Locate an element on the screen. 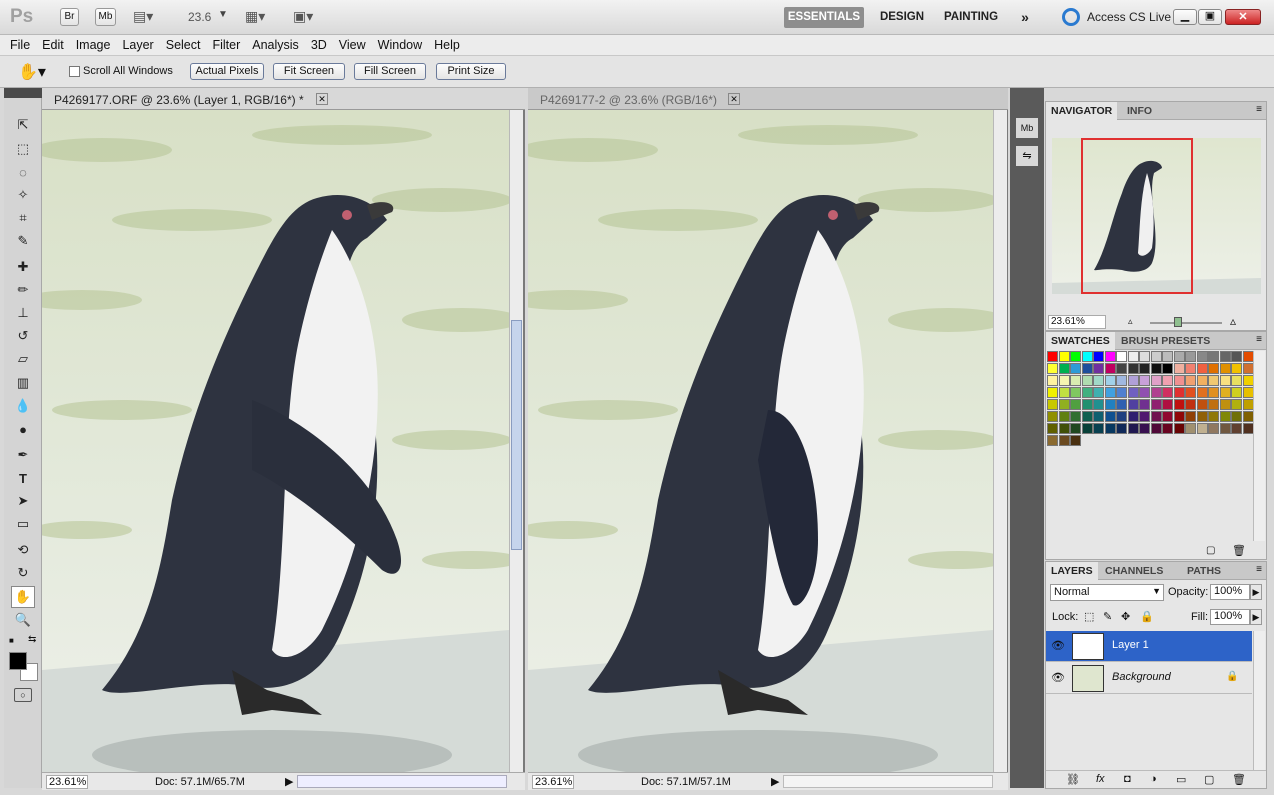 The width and height of the screenshot is (1274, 795). menu-filter: Filter is located at coordinates (226, 45).